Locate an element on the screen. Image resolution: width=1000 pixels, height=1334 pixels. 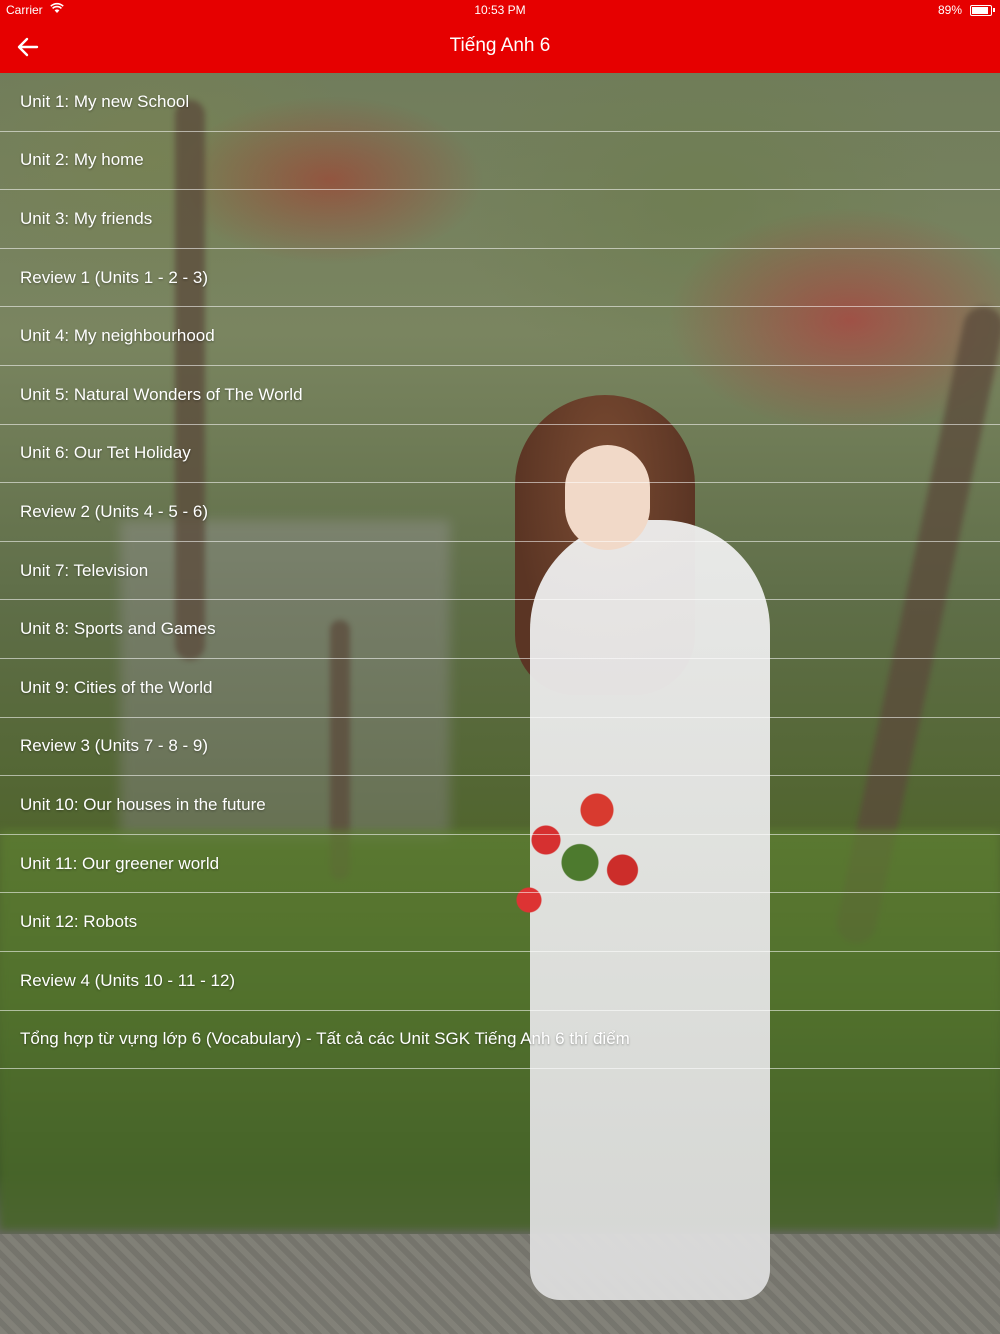
unit-list-item: Unit 1: My new School is located at coordinates (500, 102).